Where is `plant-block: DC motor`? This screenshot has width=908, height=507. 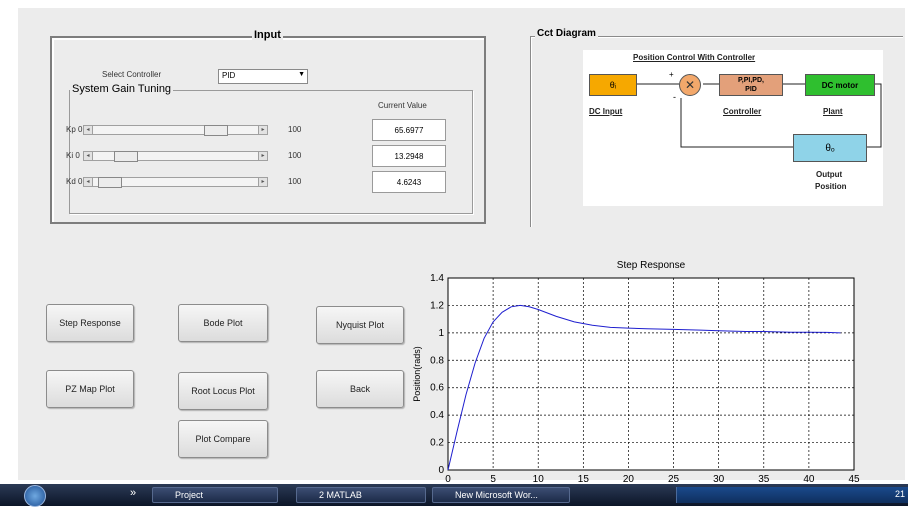
plant-block: DC motor is located at coordinates (840, 85).